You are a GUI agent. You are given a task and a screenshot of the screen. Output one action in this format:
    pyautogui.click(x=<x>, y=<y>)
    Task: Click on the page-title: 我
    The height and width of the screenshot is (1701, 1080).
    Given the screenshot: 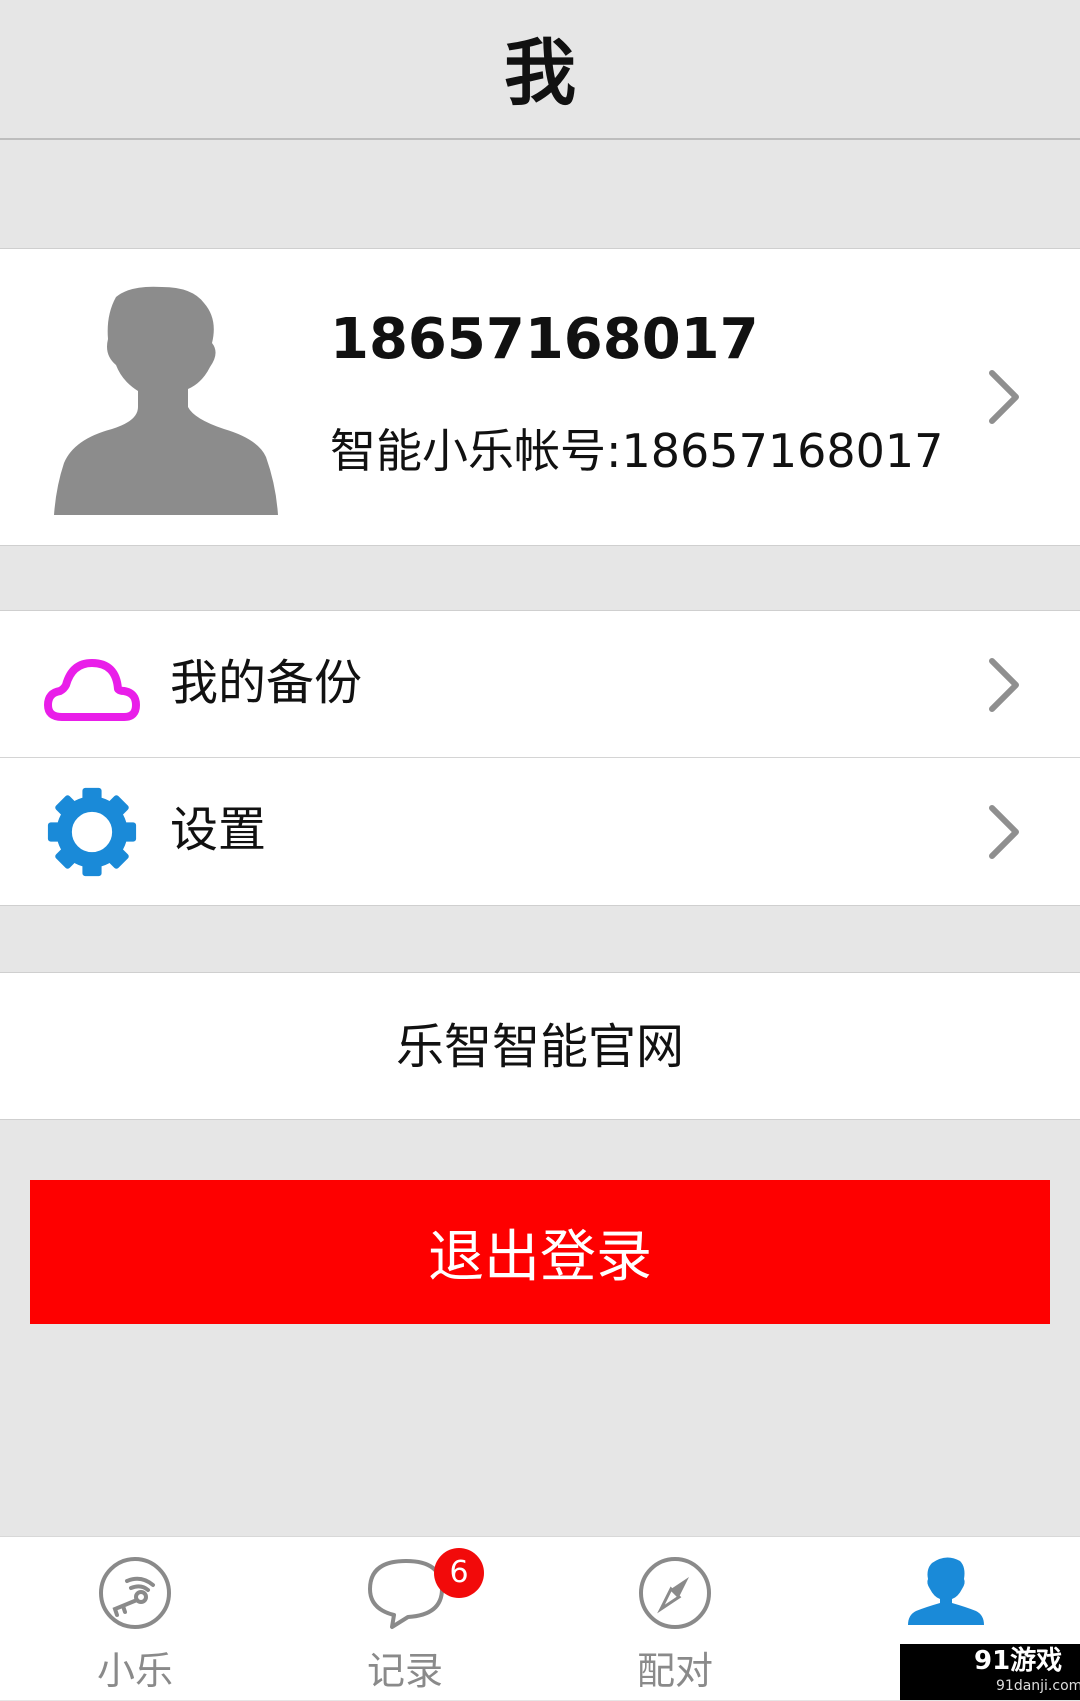 What is the action you would take?
    pyautogui.click(x=539, y=73)
    